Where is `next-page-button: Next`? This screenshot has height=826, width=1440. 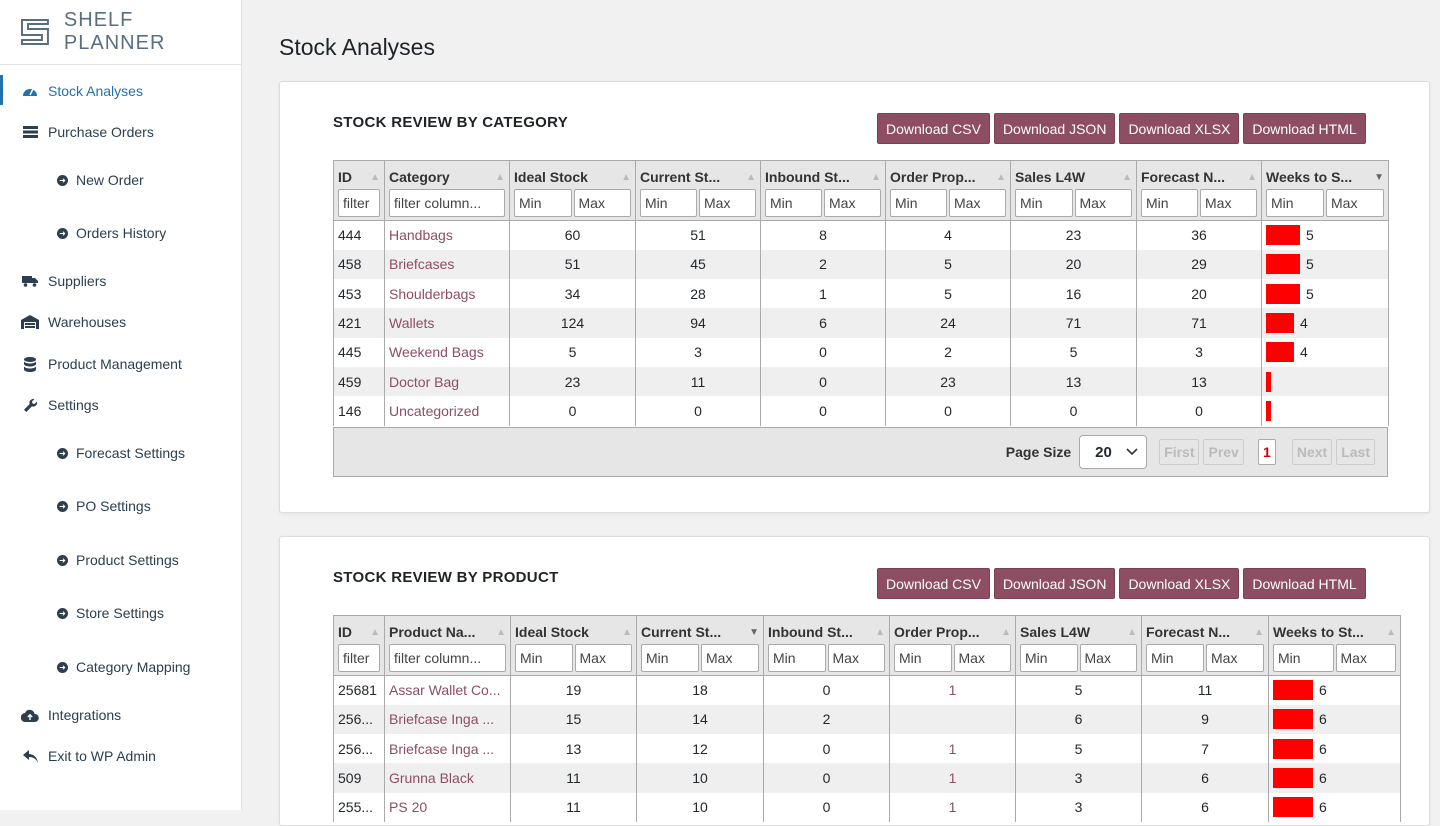 next-page-button: Next is located at coordinates (1312, 452).